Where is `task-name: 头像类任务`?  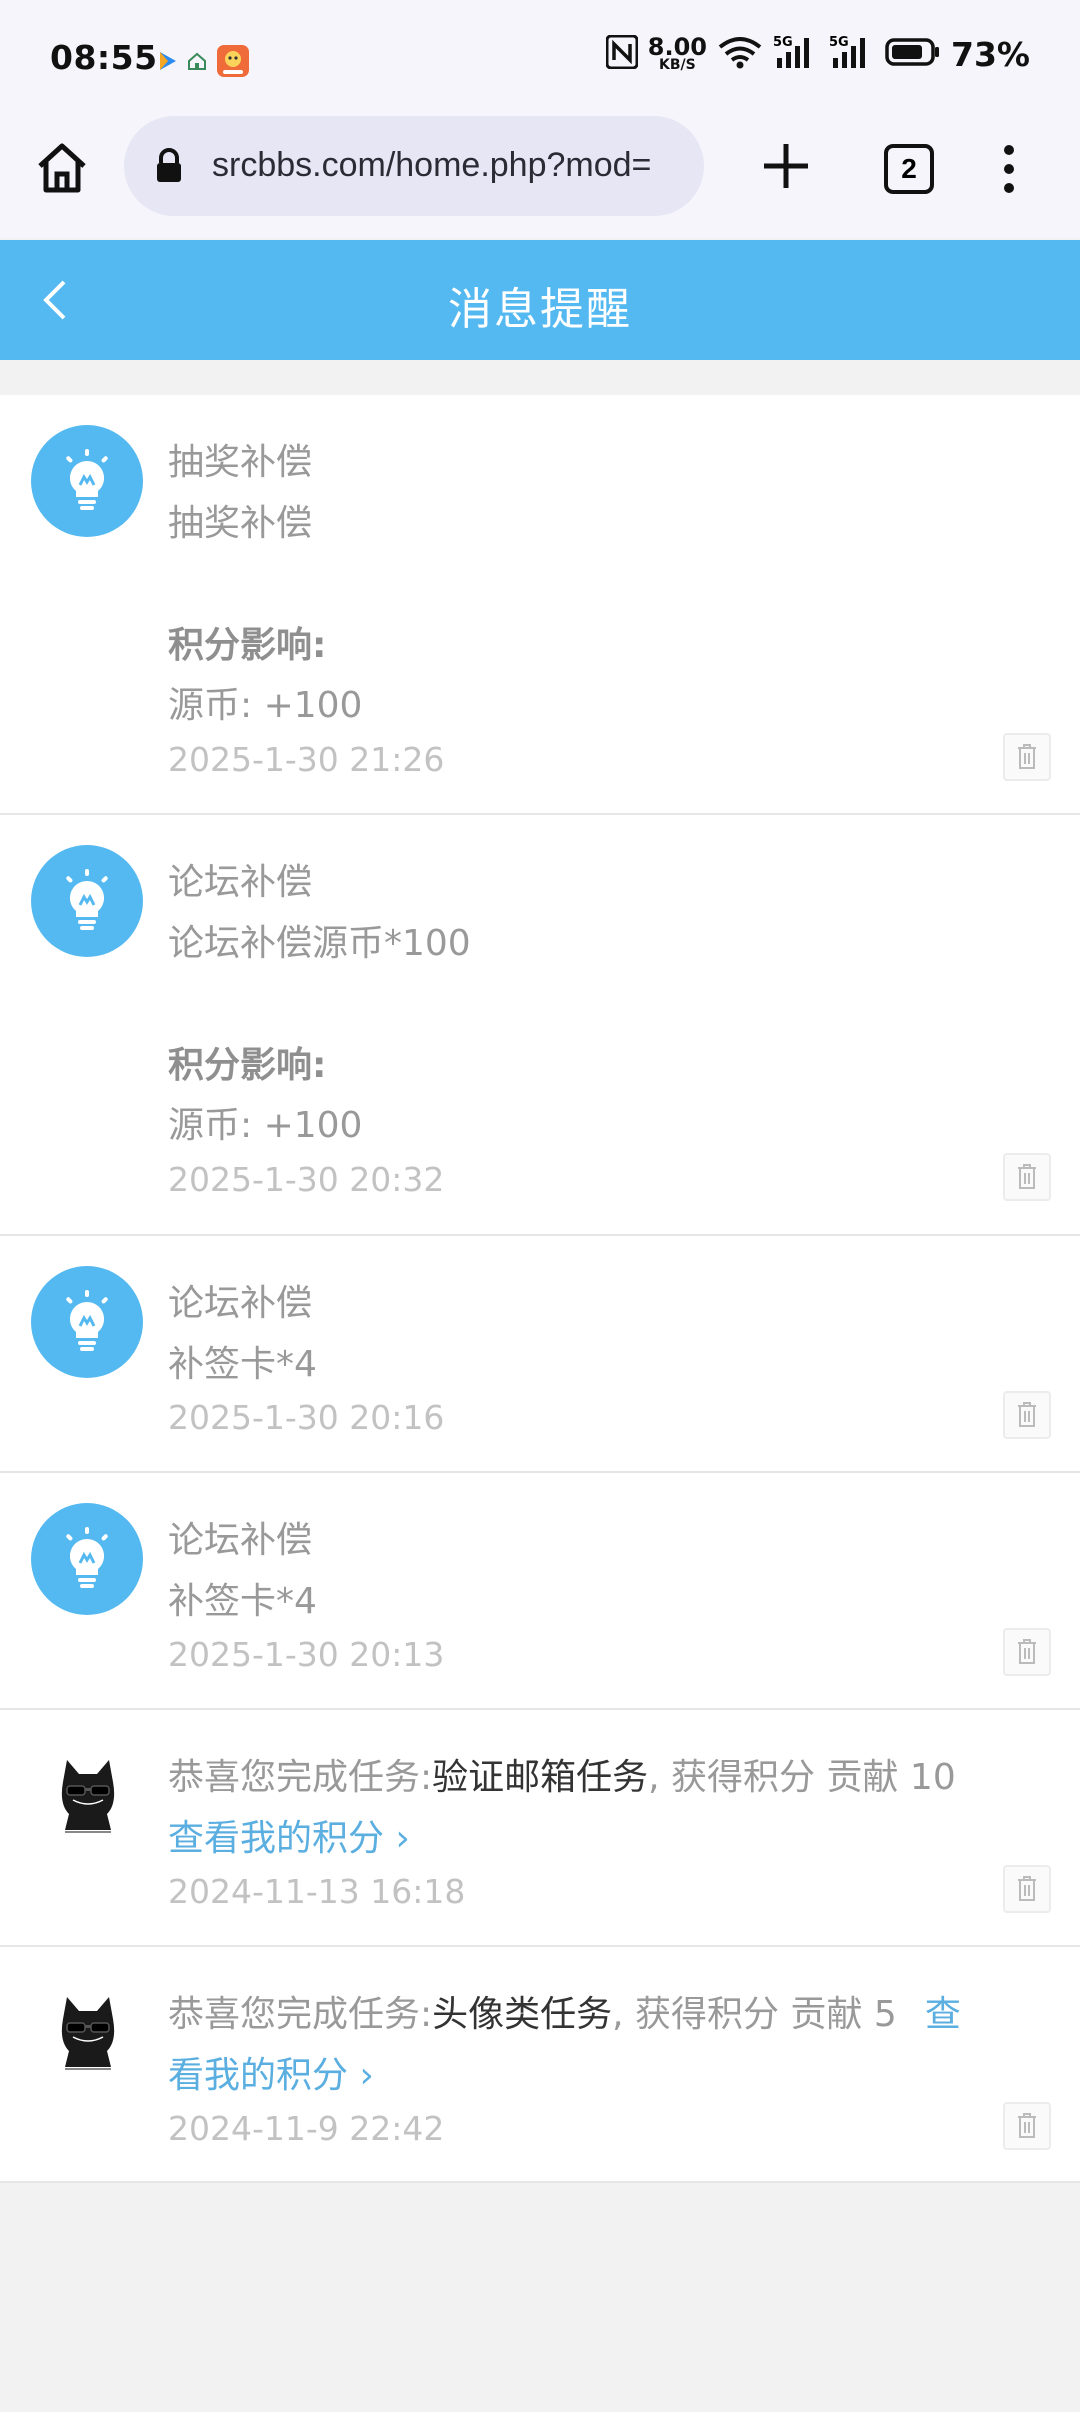 task-name: 头像类任务 is located at coordinates (522, 2014).